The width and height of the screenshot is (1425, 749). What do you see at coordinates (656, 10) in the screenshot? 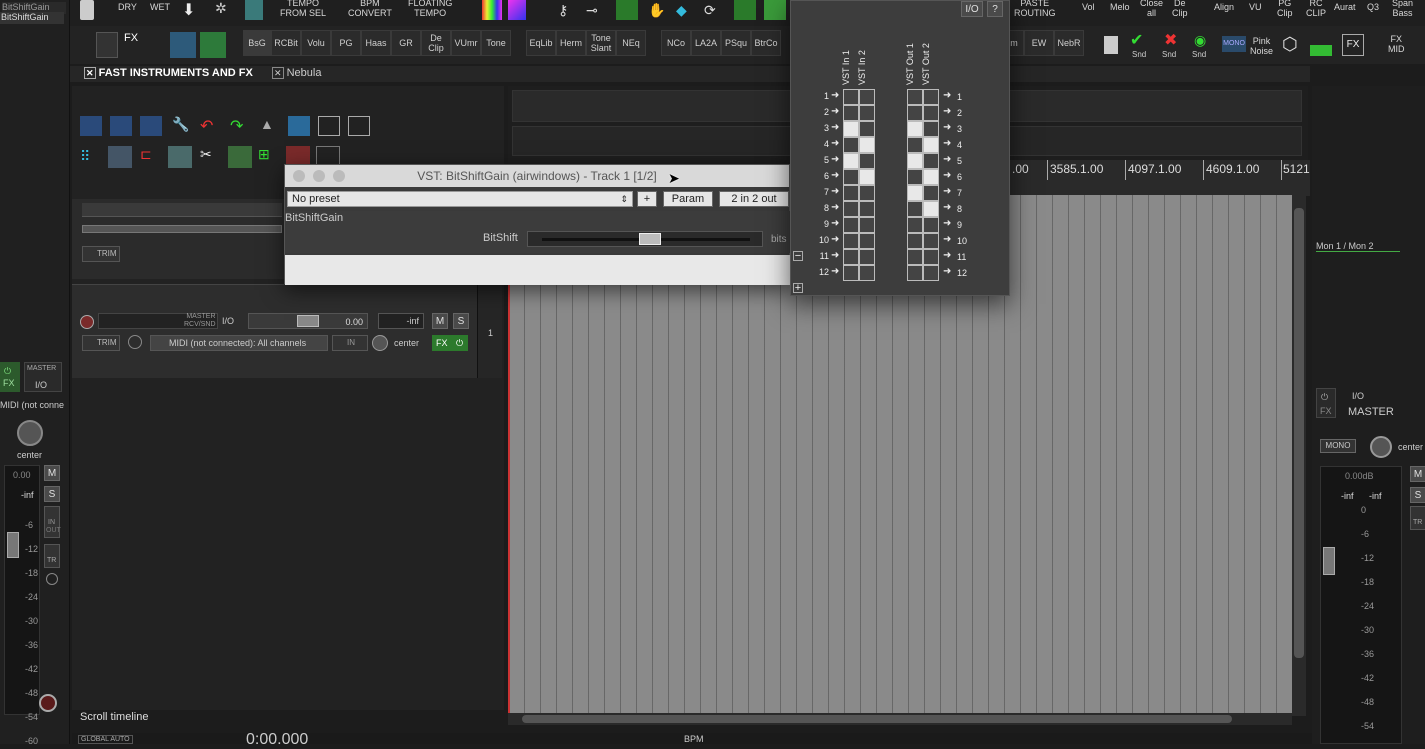
I see `hand-icon: ✋` at bounding box center [656, 10].